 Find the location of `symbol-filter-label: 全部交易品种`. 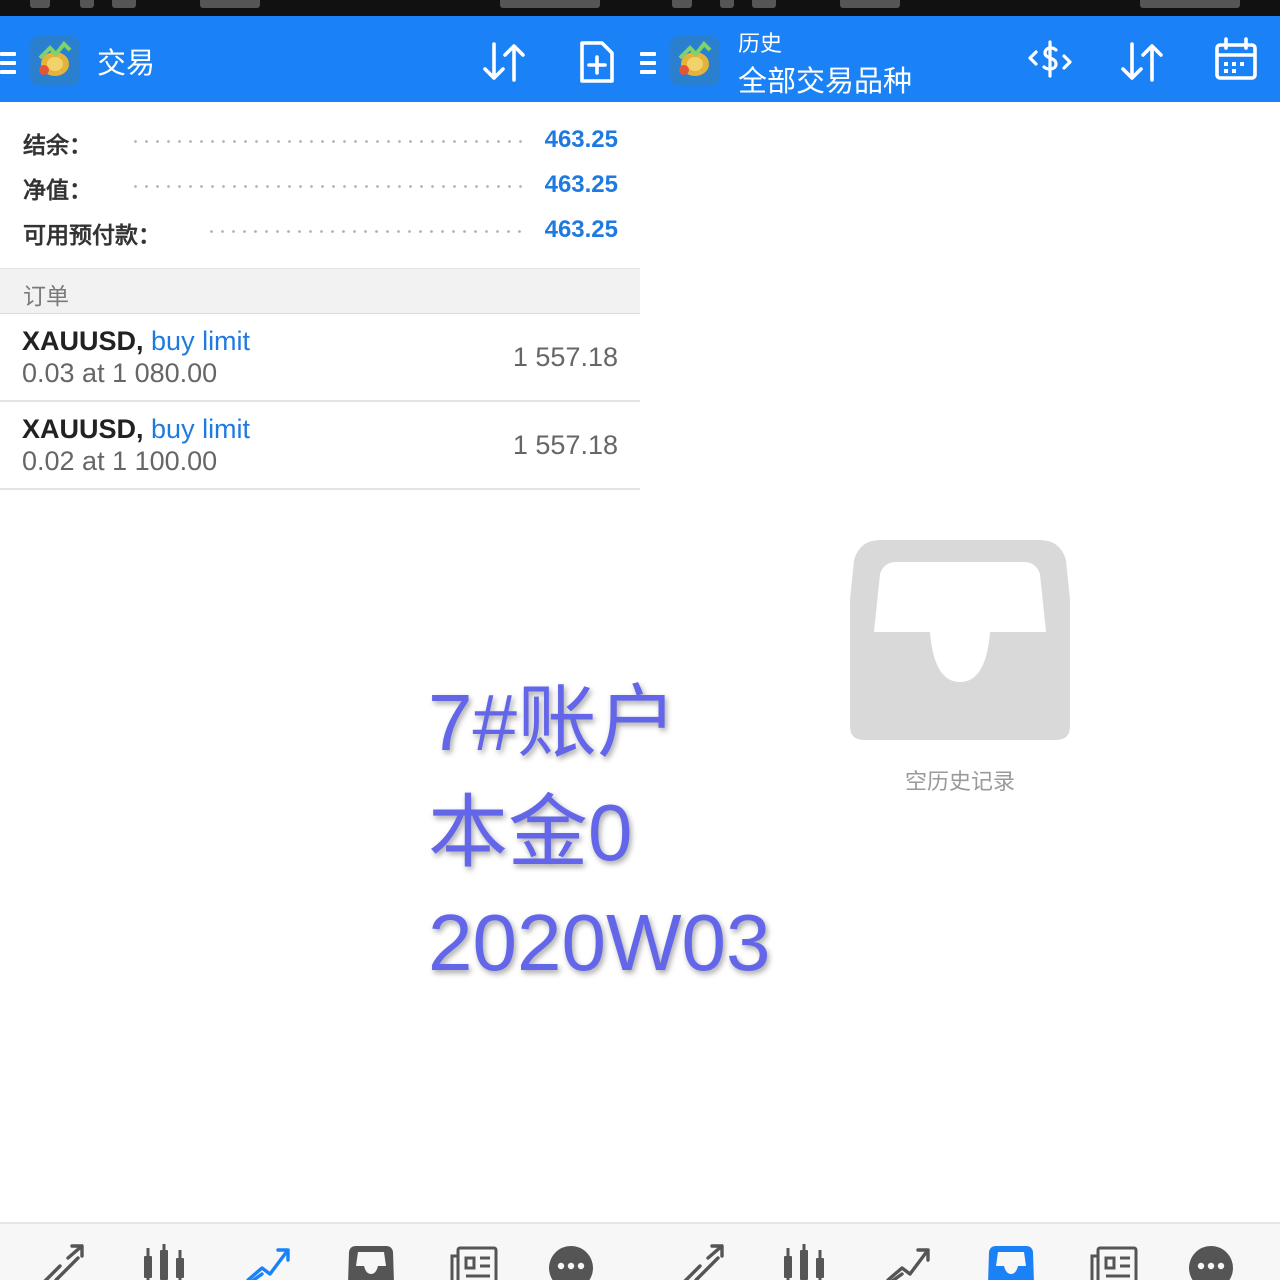

symbol-filter-label: 全部交易品种 is located at coordinates (825, 79).